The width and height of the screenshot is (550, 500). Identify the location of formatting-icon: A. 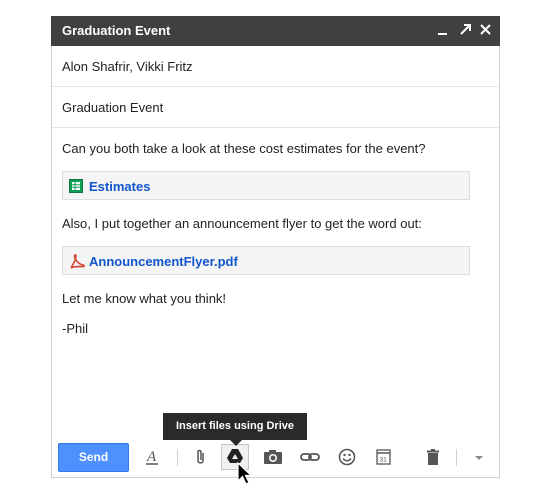
(153, 457).